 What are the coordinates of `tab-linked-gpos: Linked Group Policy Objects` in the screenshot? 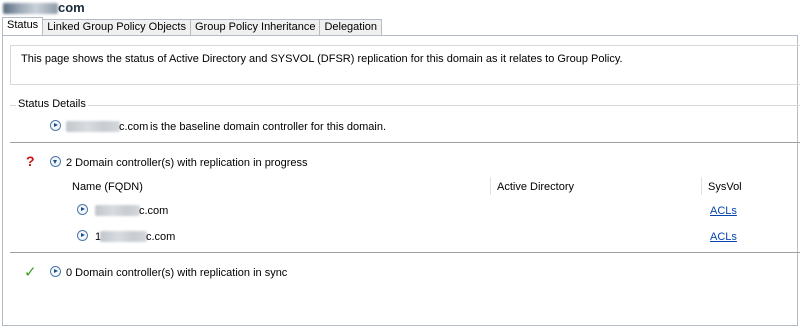 It's located at (117, 27).